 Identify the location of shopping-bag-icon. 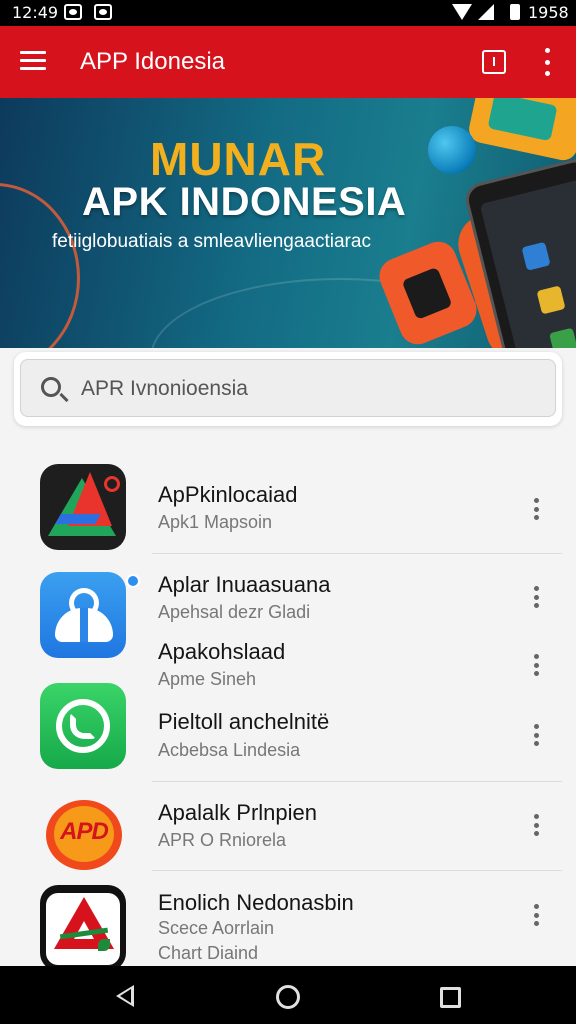
(83, 615).